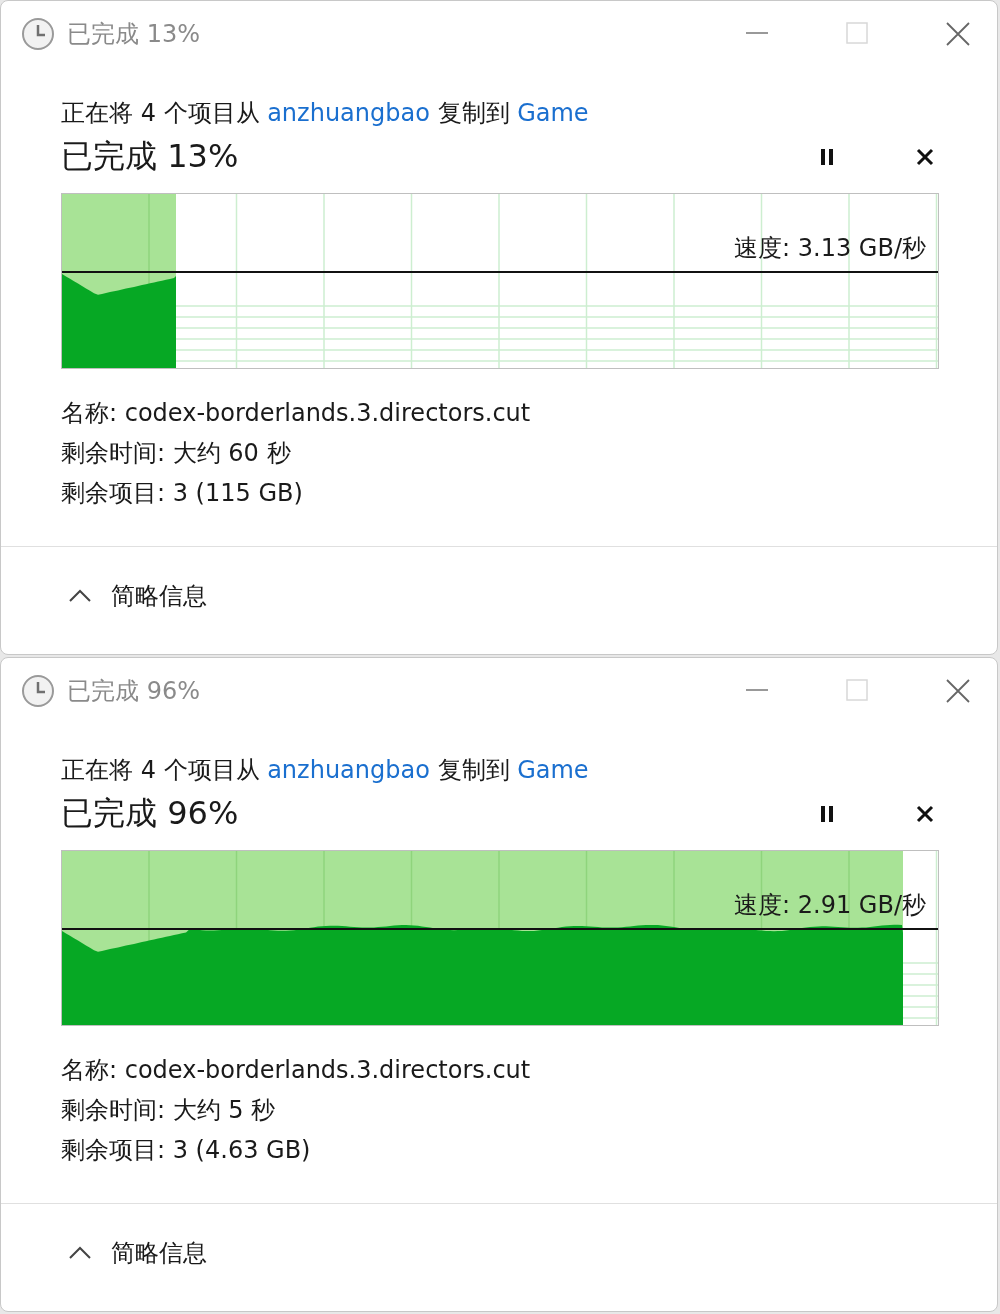  I want to click on detail-line: 剩余时间: 大约 60 秒, so click(176, 453).